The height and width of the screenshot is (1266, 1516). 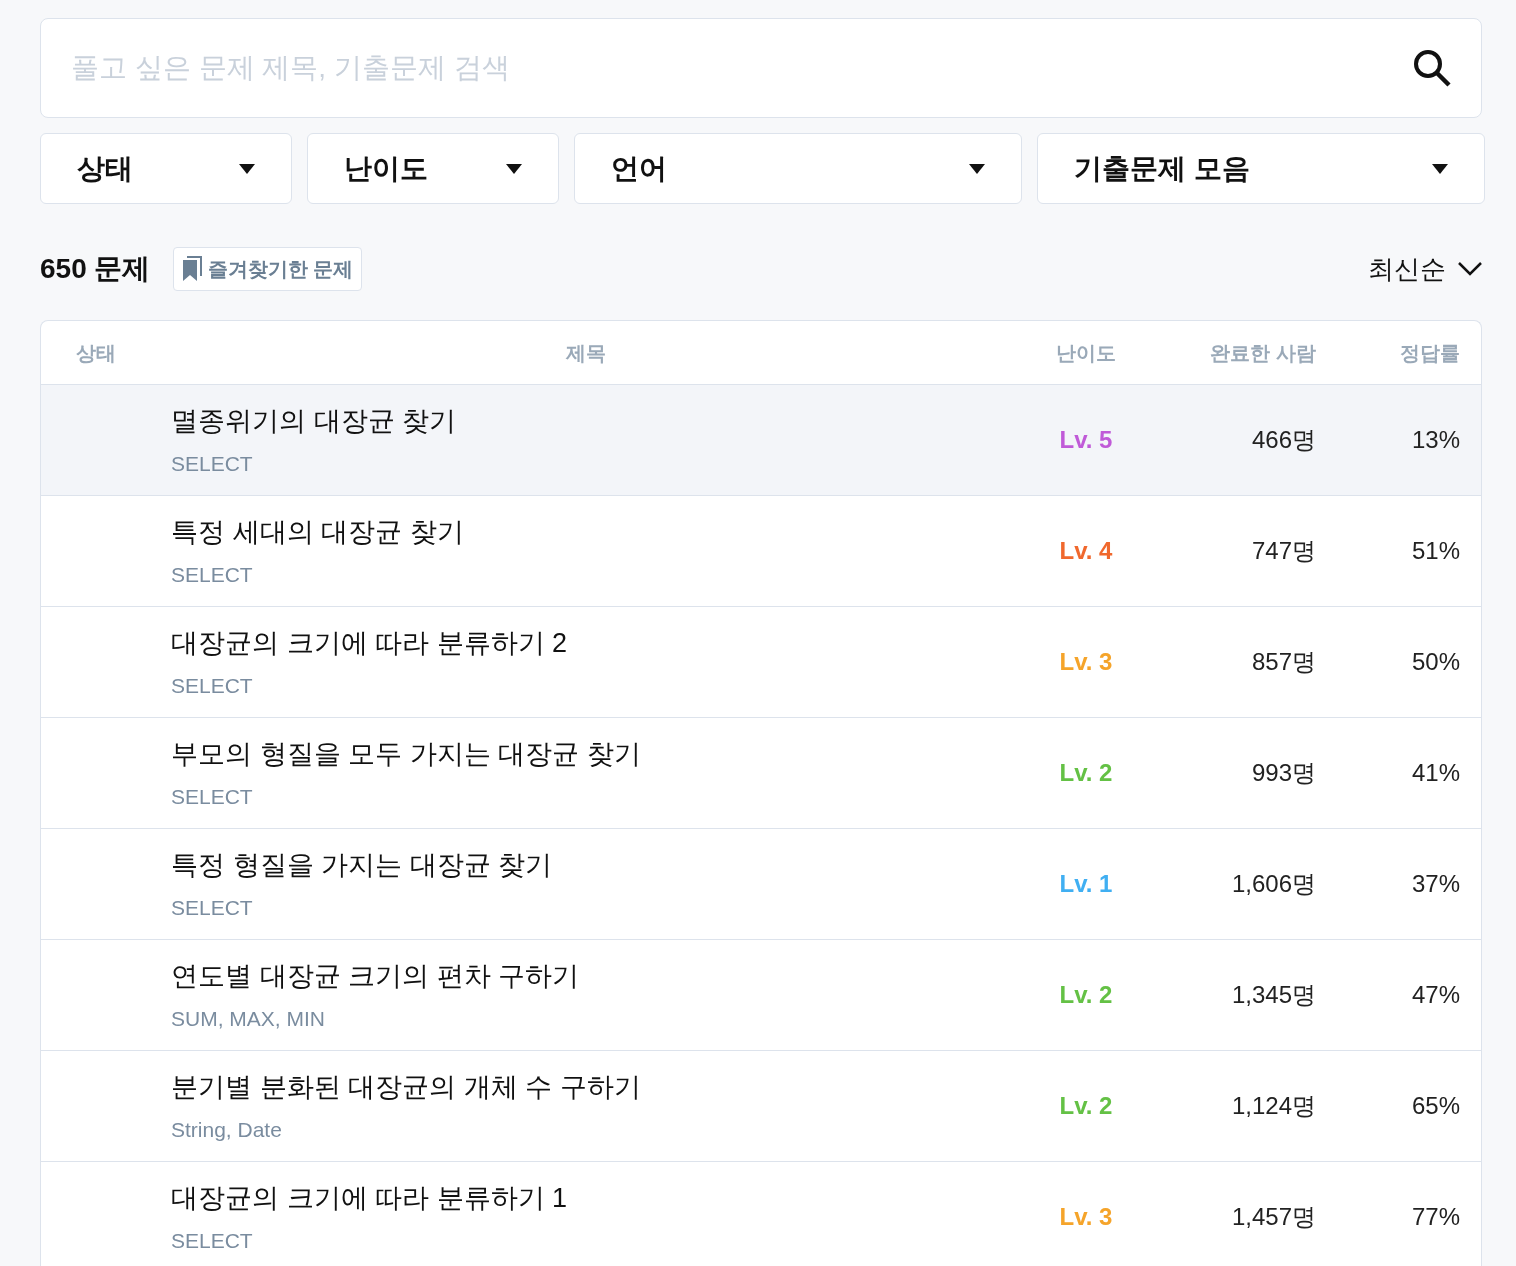 What do you see at coordinates (1086, 551) in the screenshot?
I see `difficulty-level: Lv. 4` at bounding box center [1086, 551].